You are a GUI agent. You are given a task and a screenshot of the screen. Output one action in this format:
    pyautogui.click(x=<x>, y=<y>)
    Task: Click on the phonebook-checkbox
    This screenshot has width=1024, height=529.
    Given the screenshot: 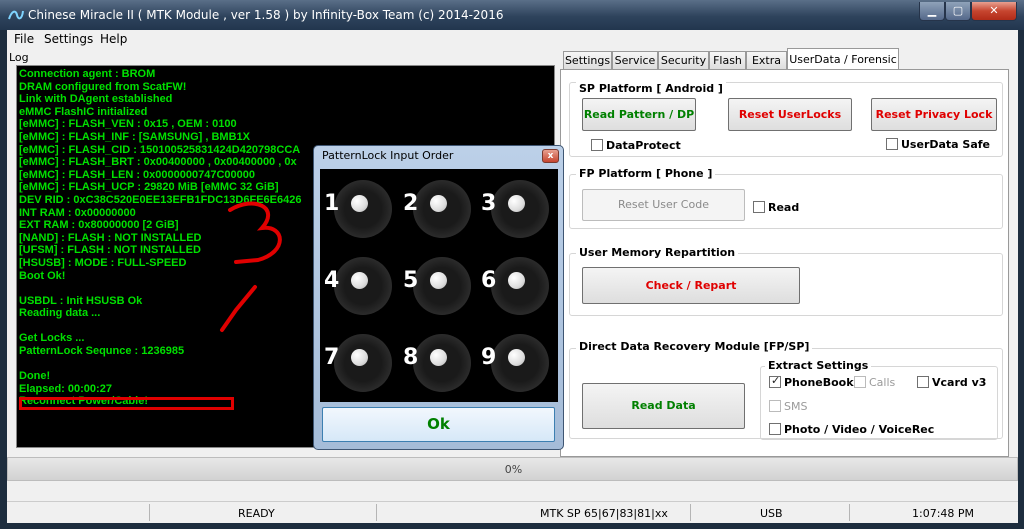 What is the action you would take?
    pyautogui.click(x=775, y=381)
    